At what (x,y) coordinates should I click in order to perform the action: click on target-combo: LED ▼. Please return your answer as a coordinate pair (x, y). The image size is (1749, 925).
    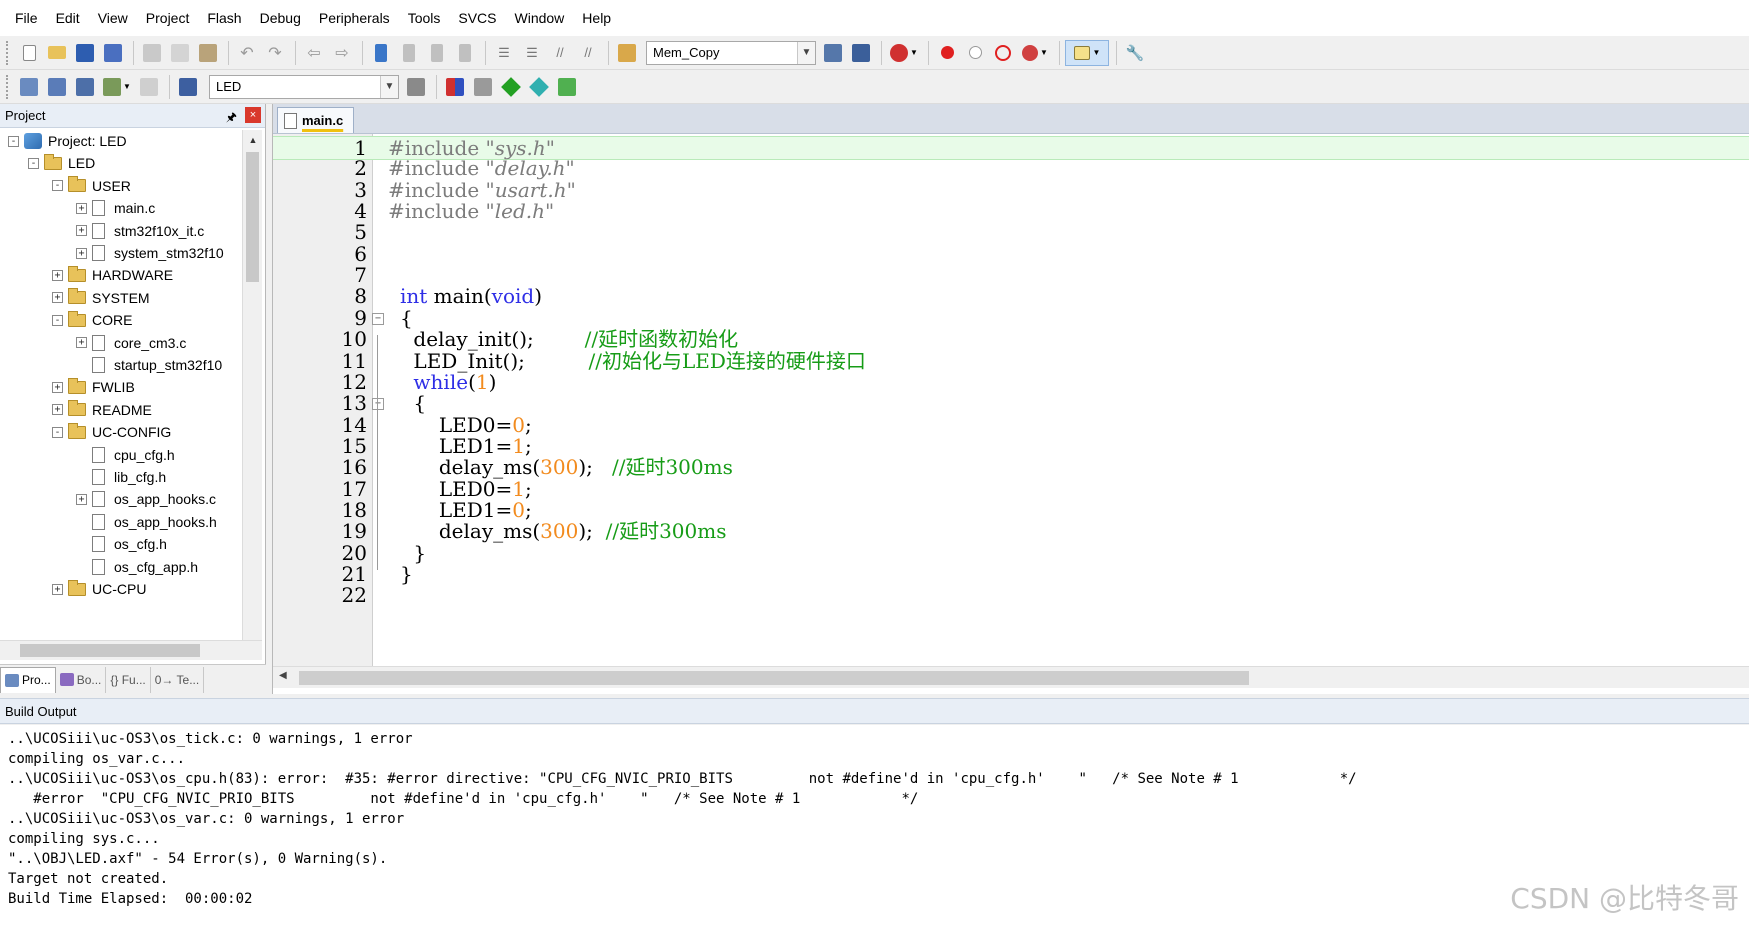
    Looking at the image, I should click on (304, 86).